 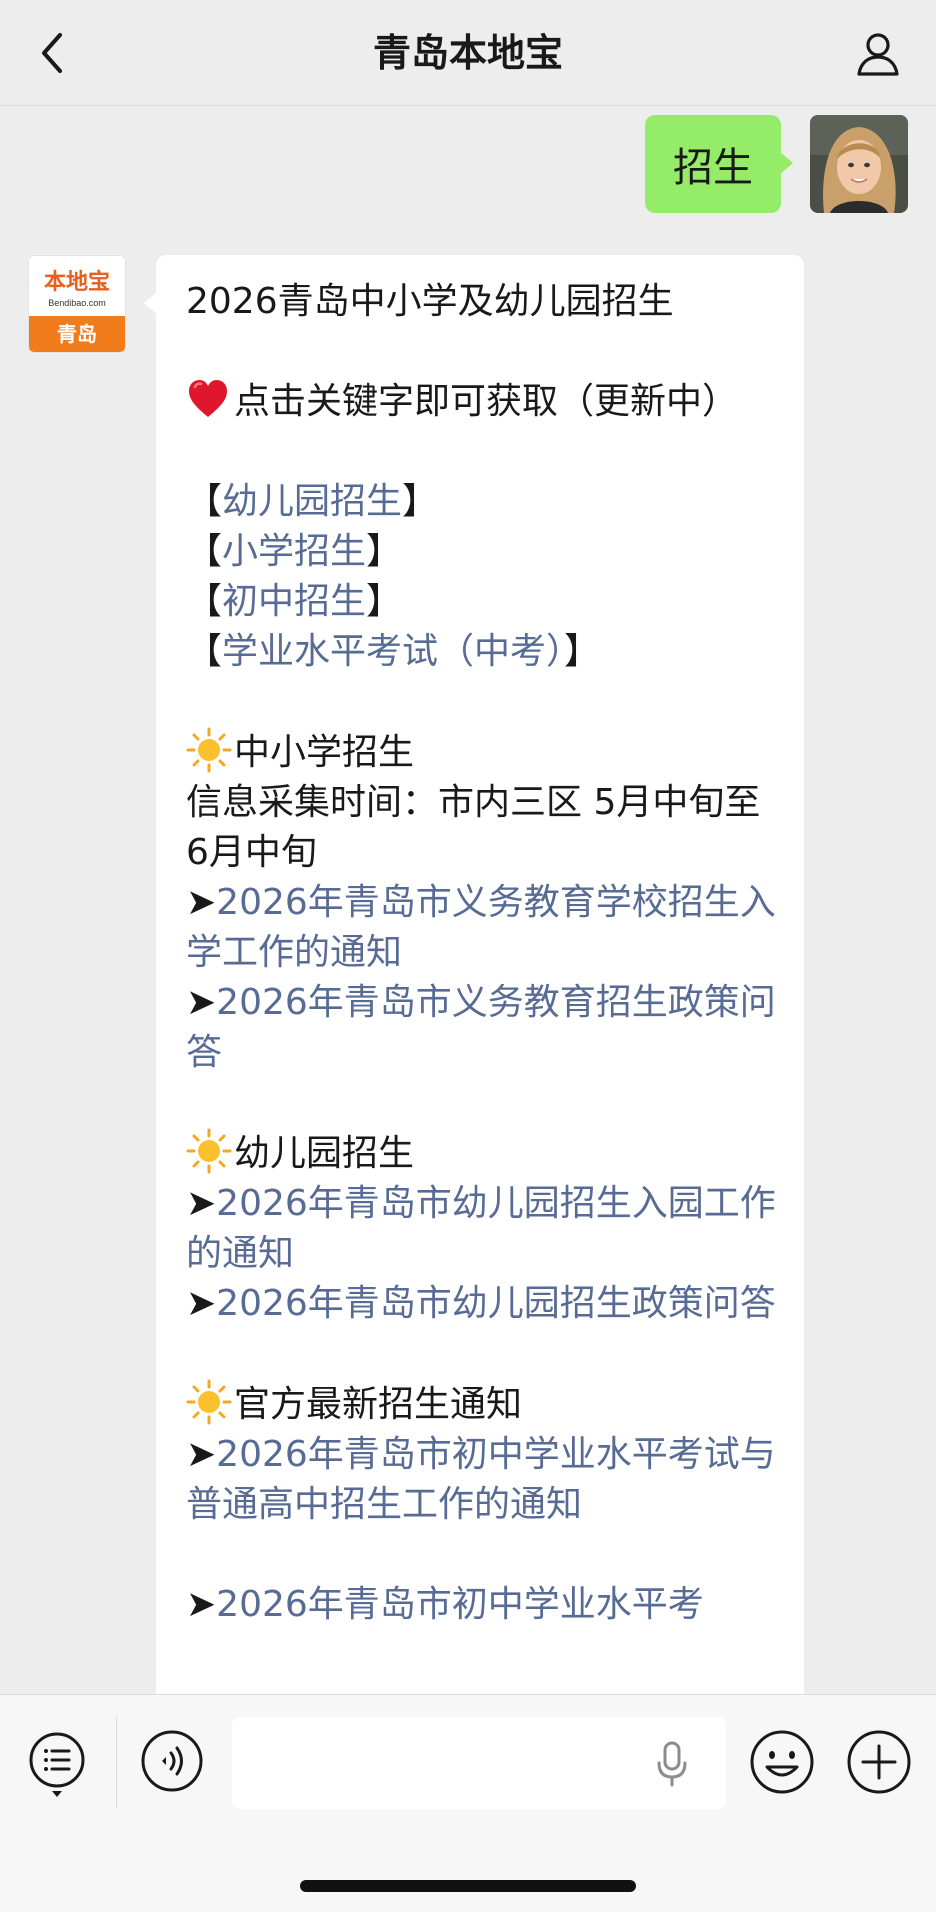 I want to click on home-indicator, so click(x=468, y=1886).